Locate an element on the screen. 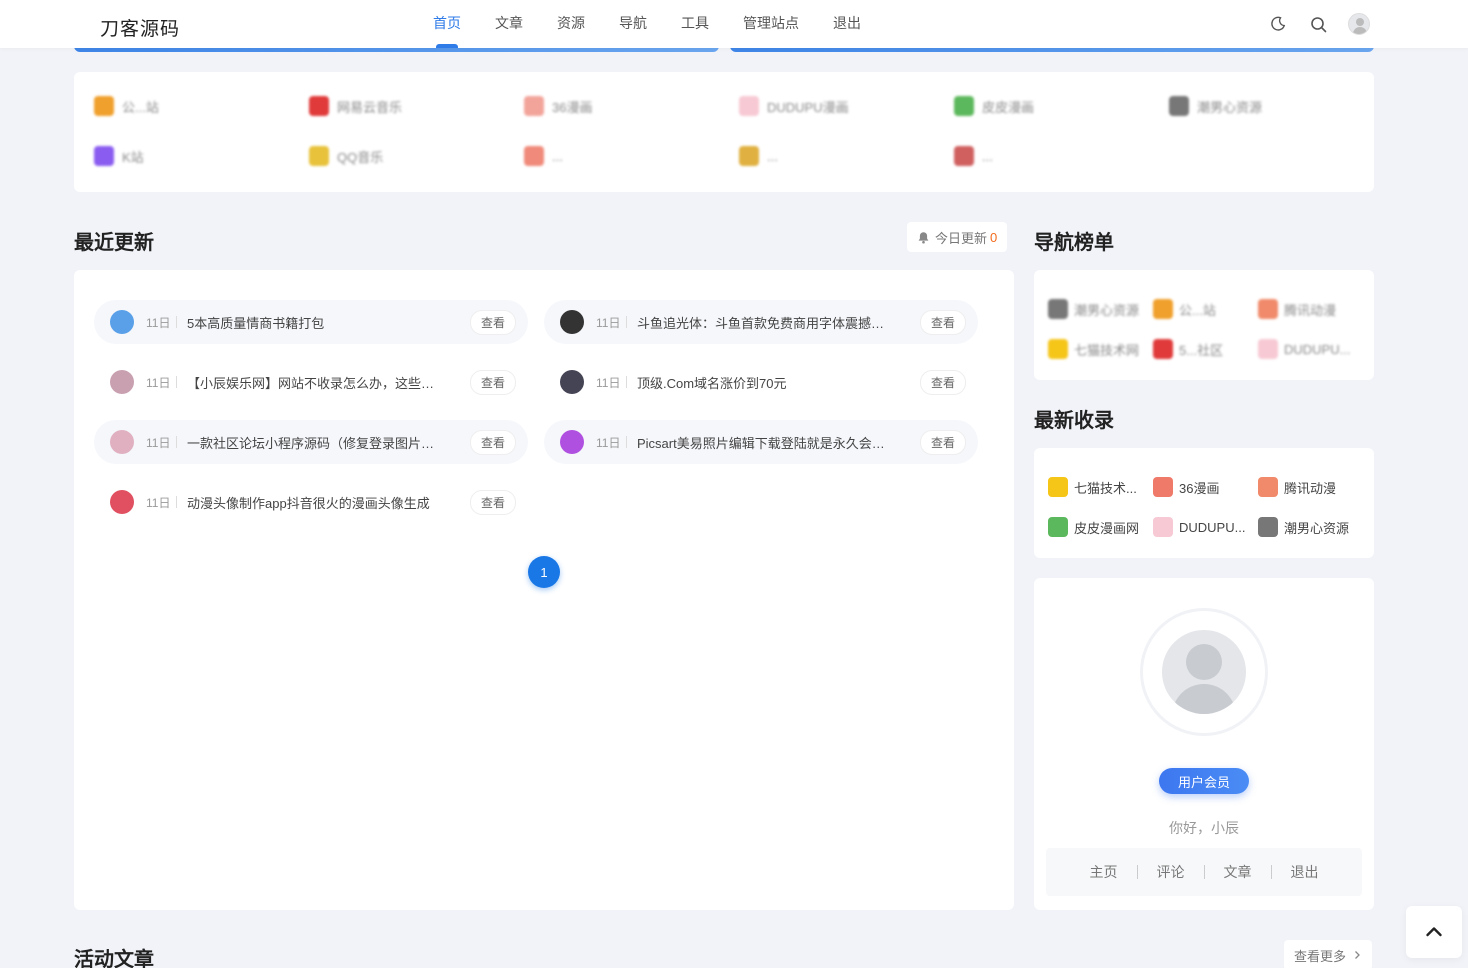 The height and width of the screenshot is (968, 1468). site-link-item: 皮皮漫画网 is located at coordinates (1100, 527).